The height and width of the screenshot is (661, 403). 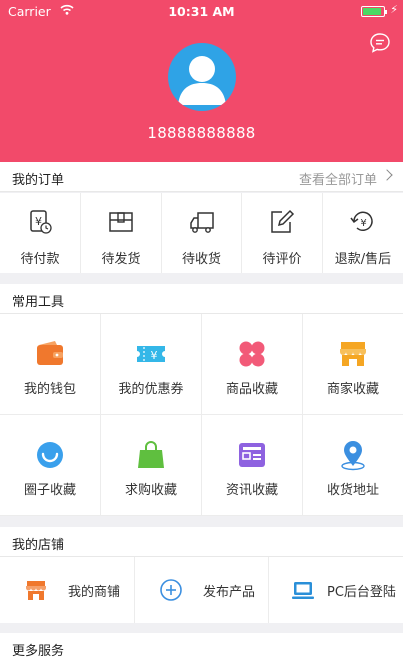 I want to click on refund-icon: ¥, so click(x=361, y=221).